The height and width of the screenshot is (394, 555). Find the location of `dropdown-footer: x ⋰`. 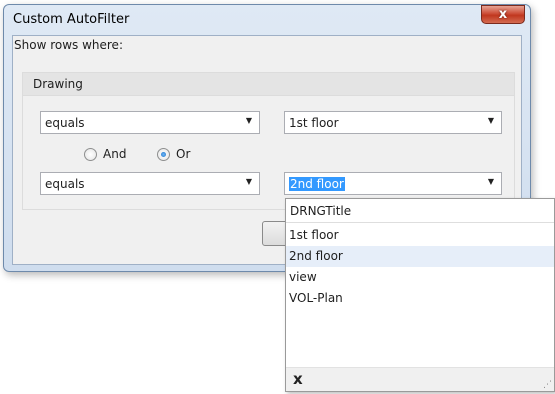

dropdown-footer: x ⋰ is located at coordinates (420, 379).